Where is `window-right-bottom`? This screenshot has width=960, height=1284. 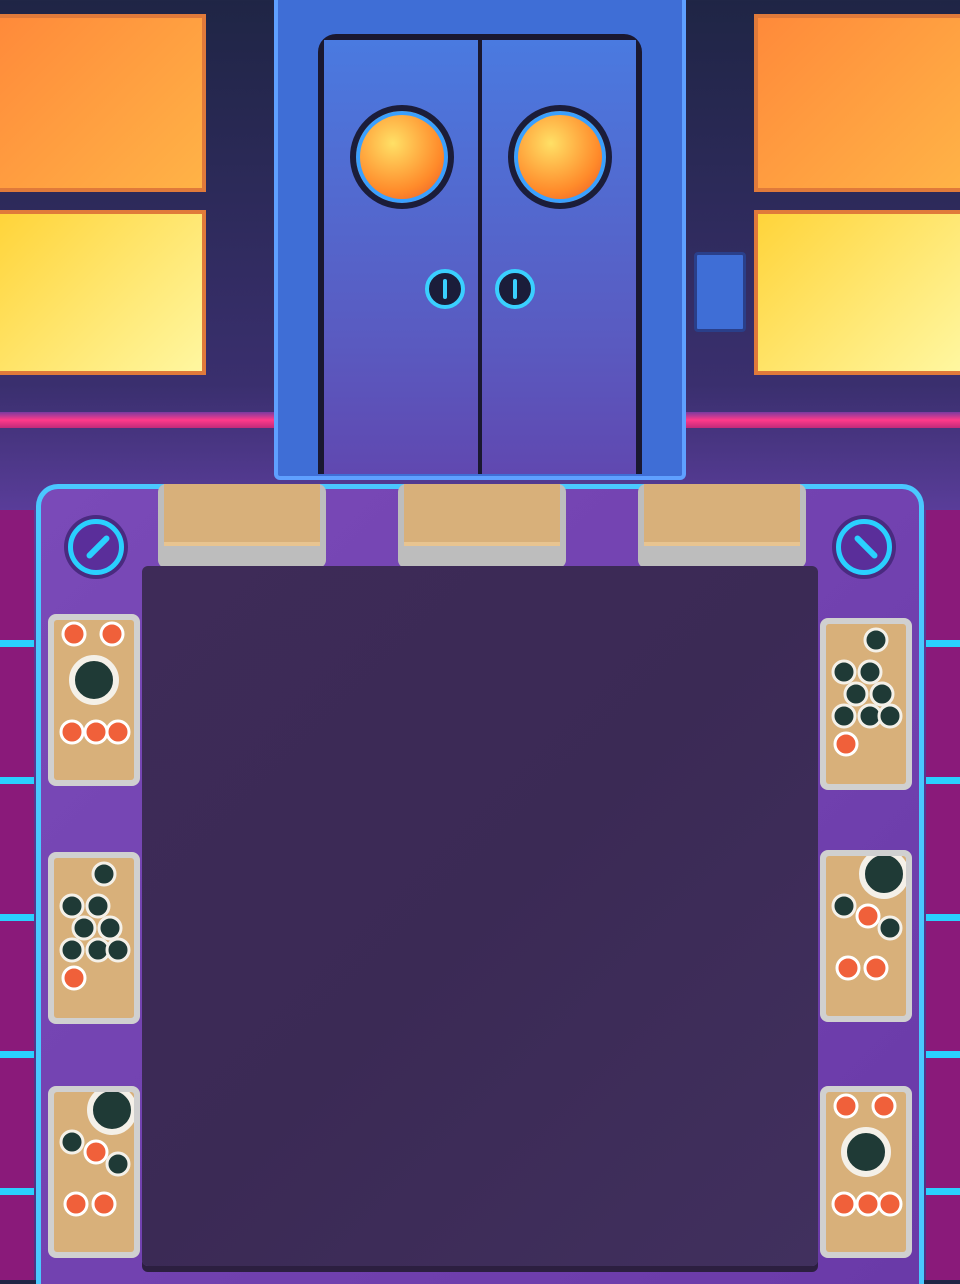 window-right-bottom is located at coordinates (857, 292).